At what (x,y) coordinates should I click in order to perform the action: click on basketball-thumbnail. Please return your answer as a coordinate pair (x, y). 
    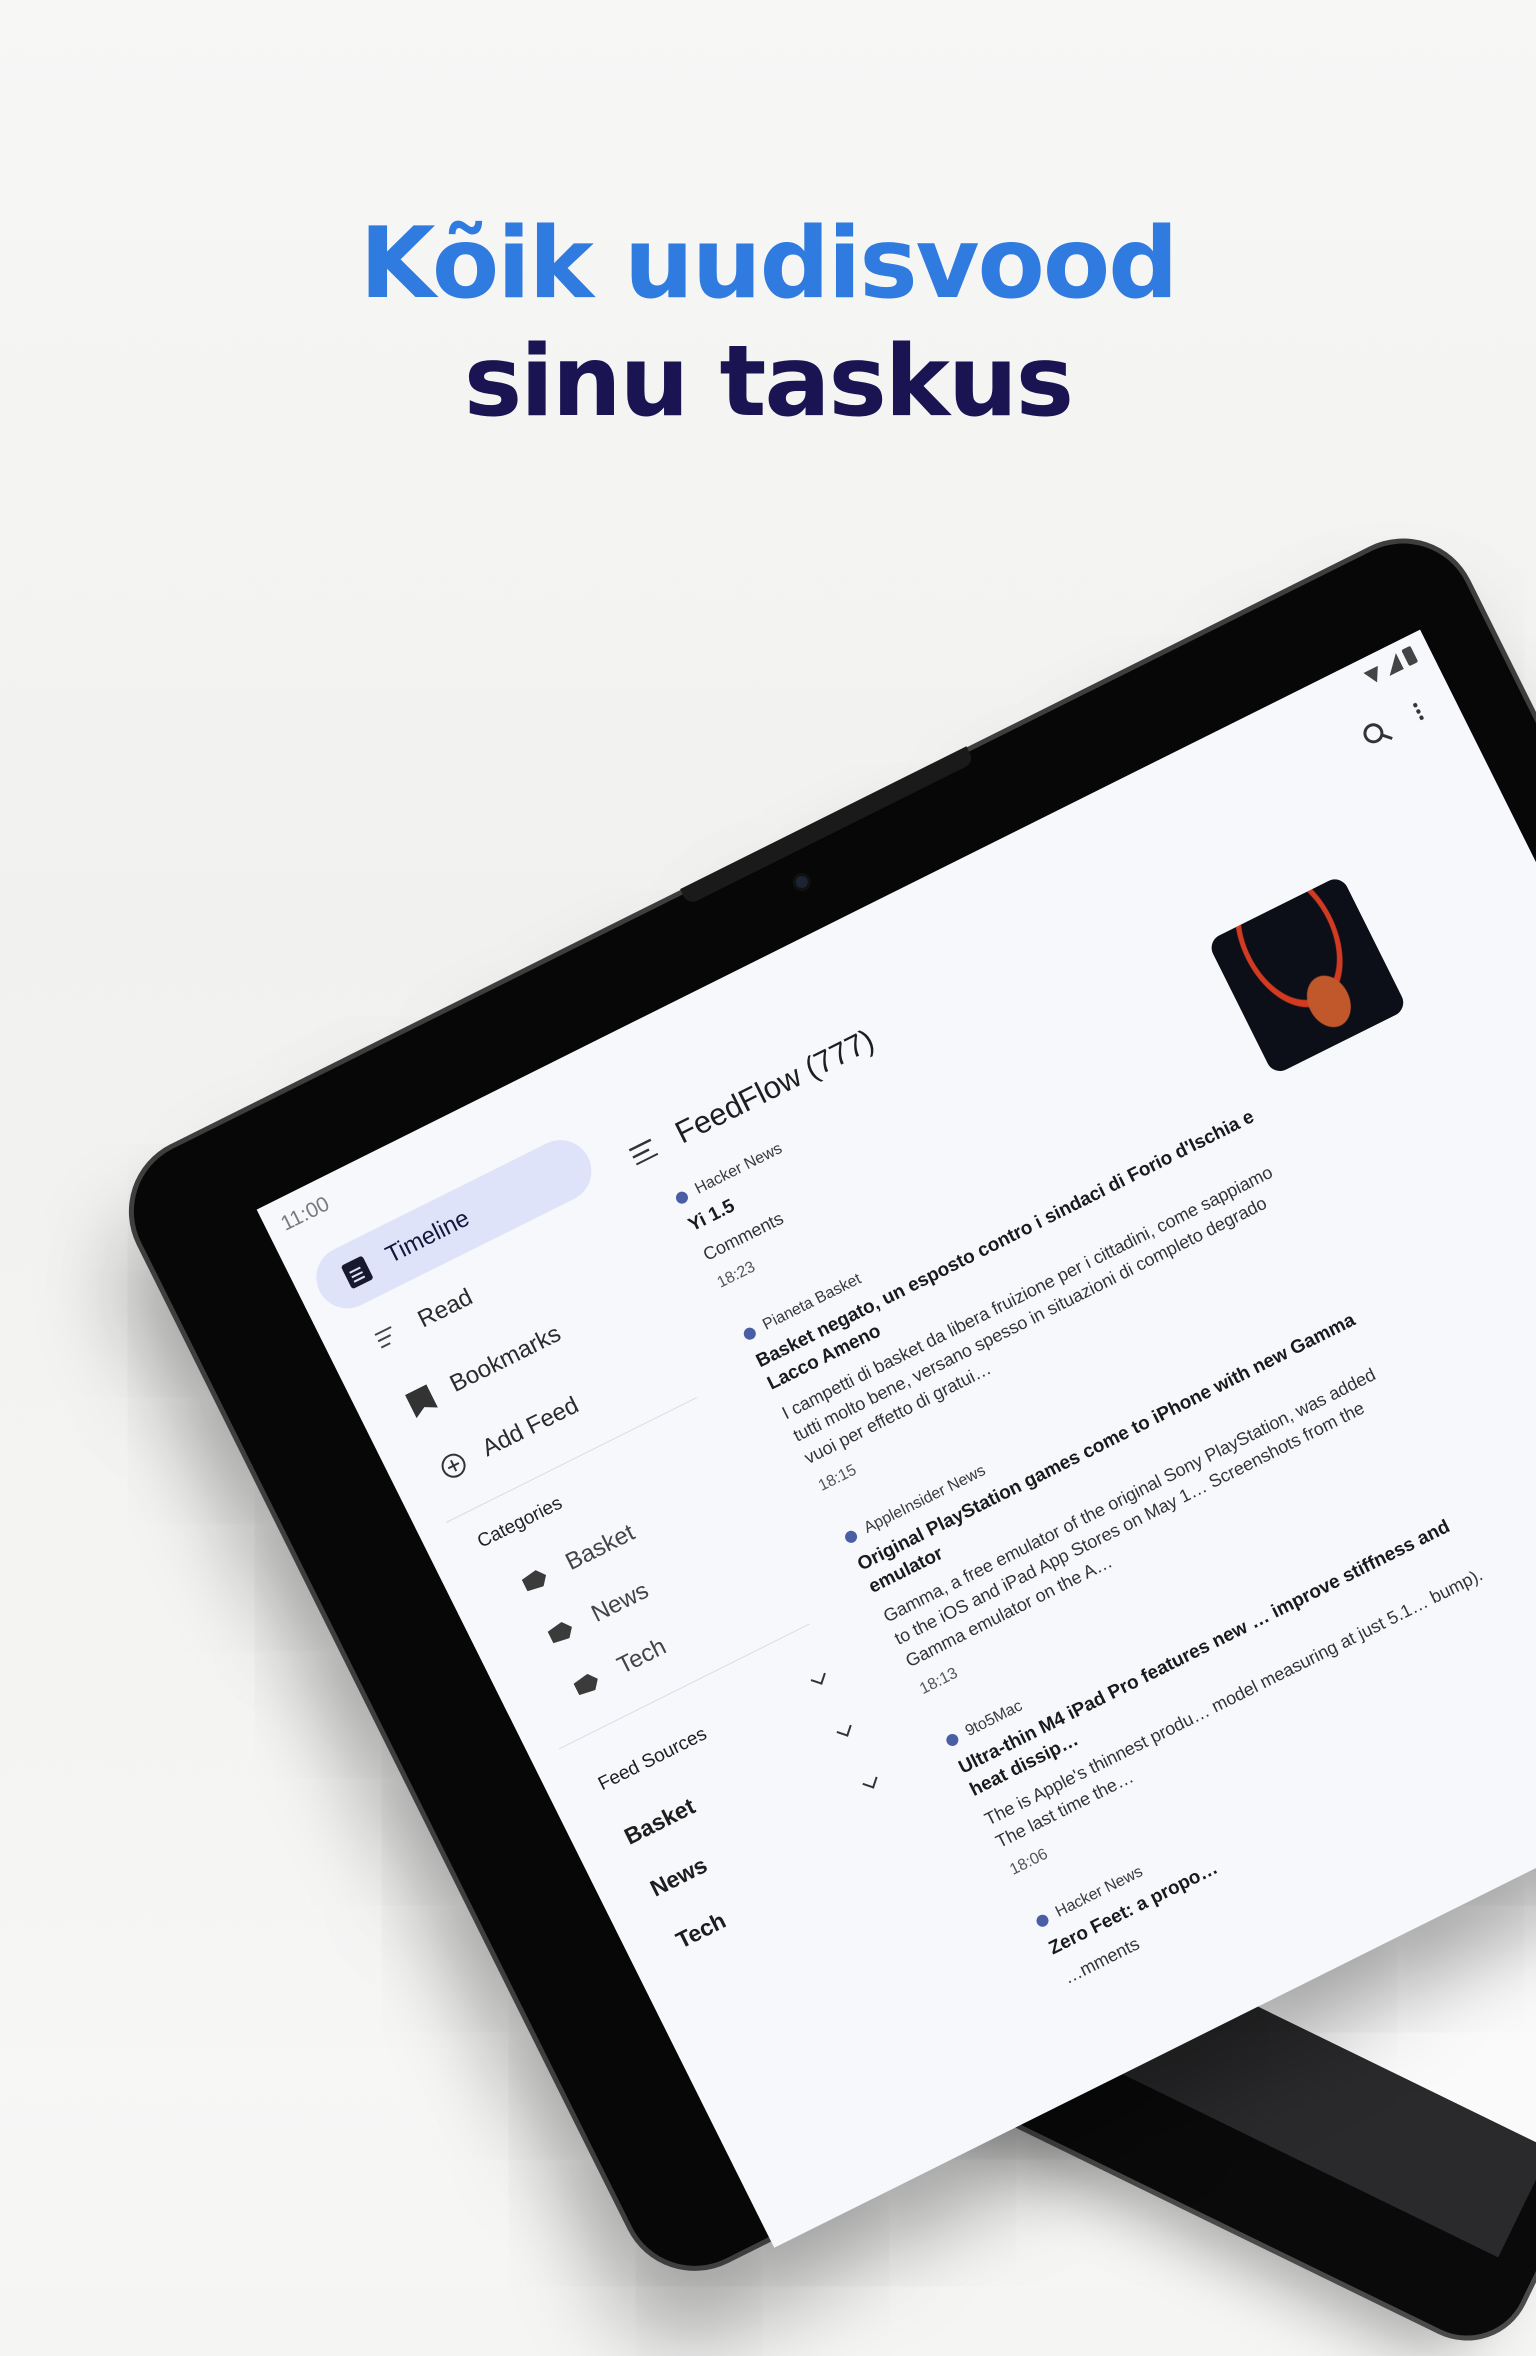
    Looking at the image, I should click on (1307, 975).